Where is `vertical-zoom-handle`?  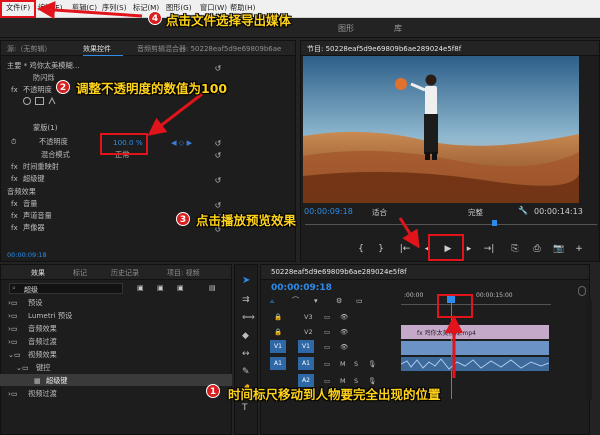
vertical-zoom-handle is located at coordinates (582, 291).